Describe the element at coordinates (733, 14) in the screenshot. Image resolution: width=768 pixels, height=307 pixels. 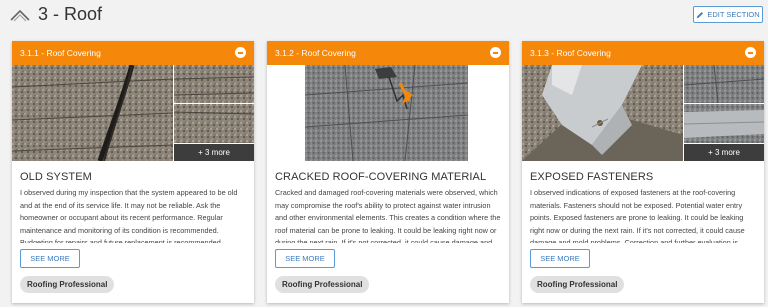
I see `edit-section-label: EDIT SECTION` at that location.